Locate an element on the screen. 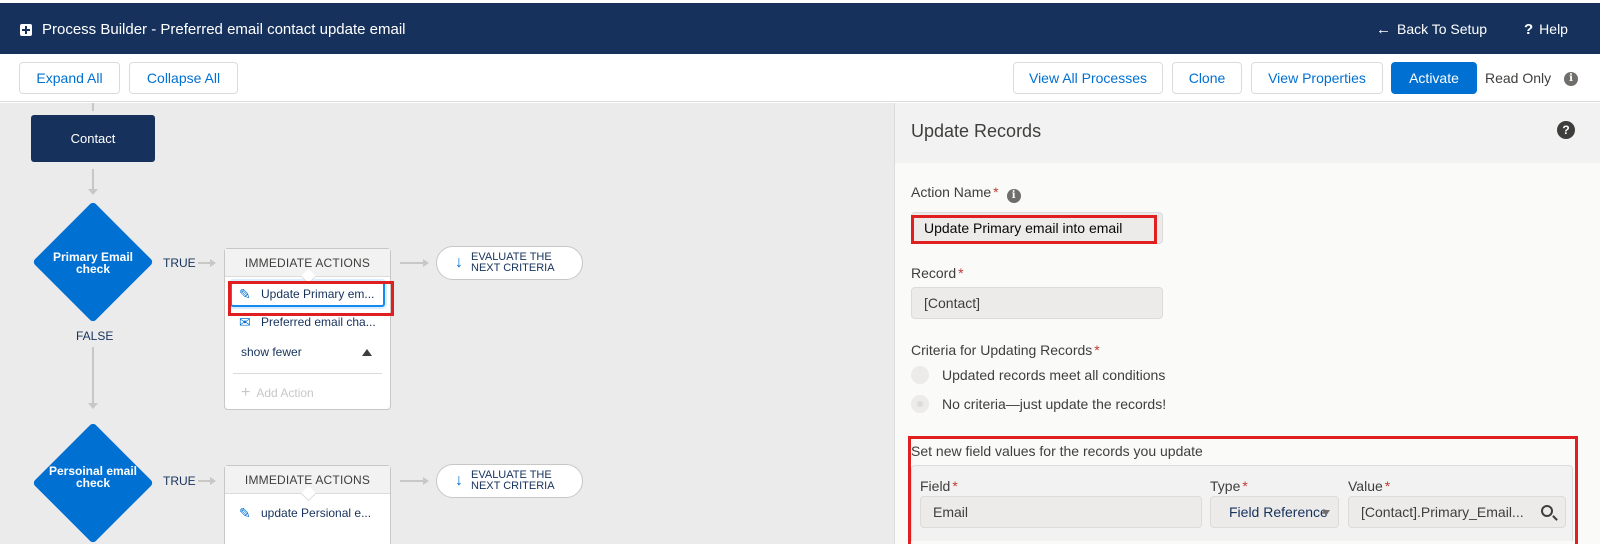 This screenshot has width=1600, height=544. add-action-button: + Add Action is located at coordinates (307, 392).